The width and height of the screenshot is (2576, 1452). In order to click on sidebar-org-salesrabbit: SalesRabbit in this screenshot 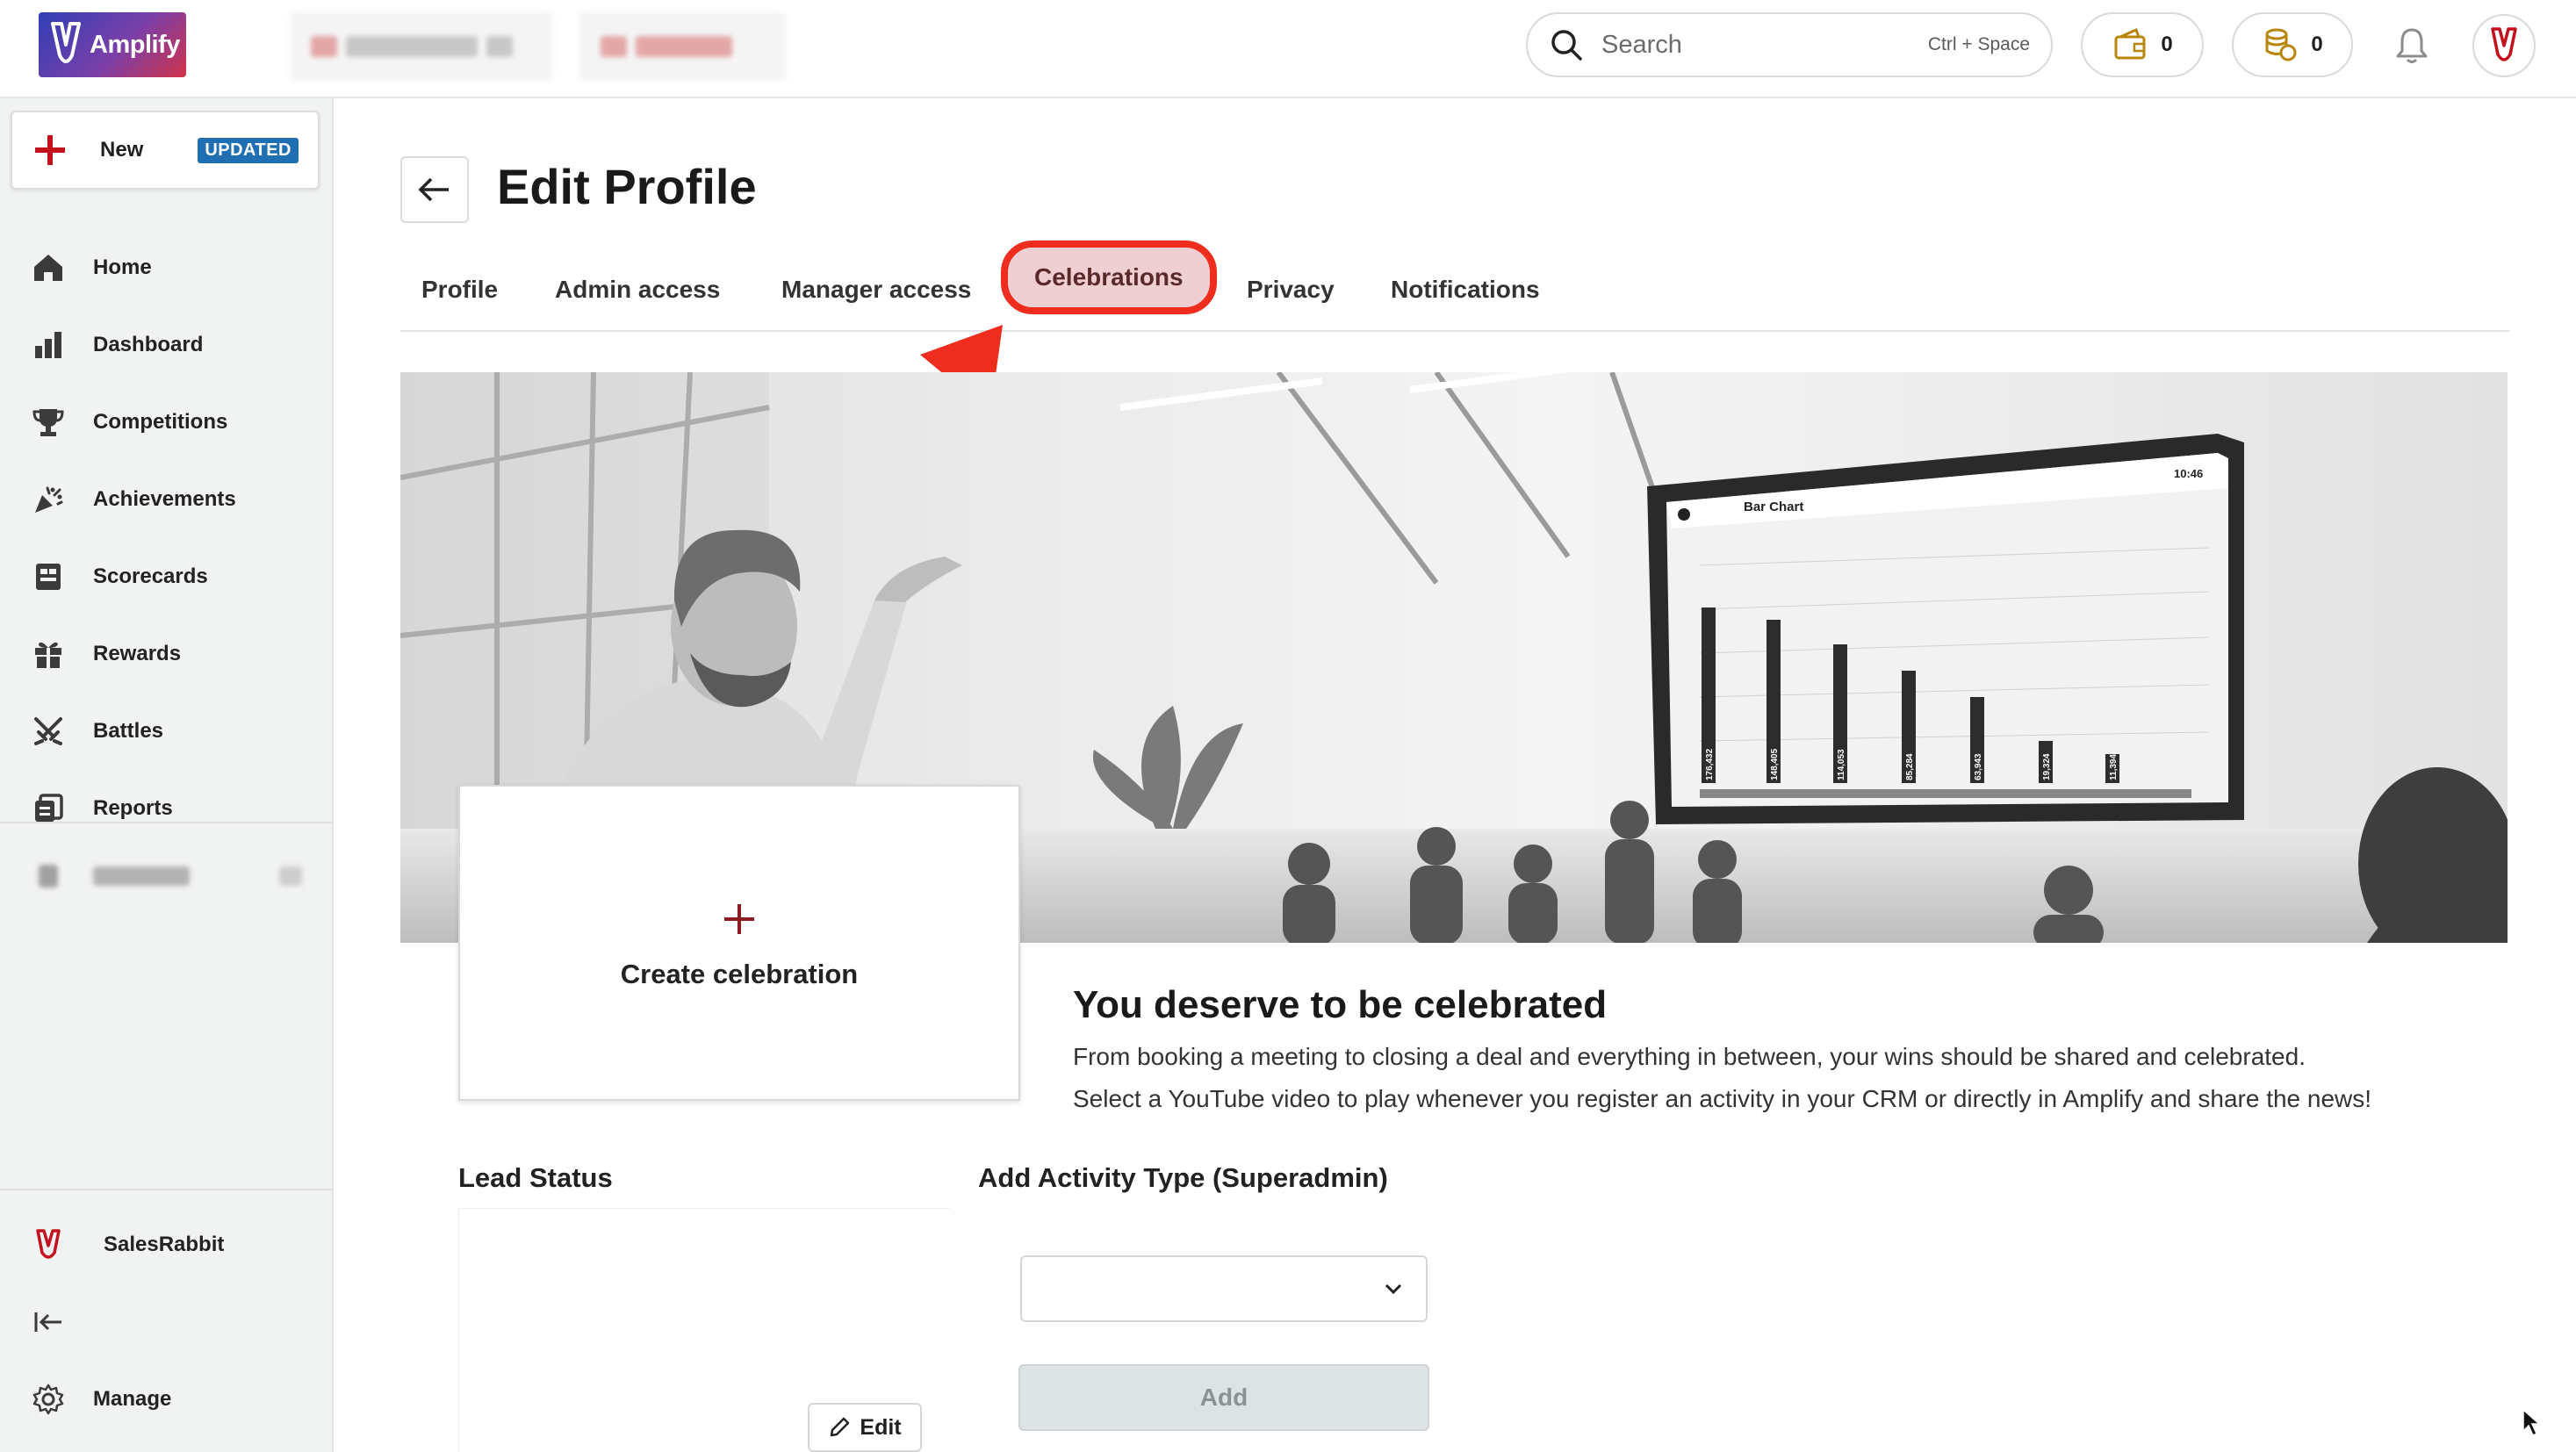, I will do `click(166, 1244)`.